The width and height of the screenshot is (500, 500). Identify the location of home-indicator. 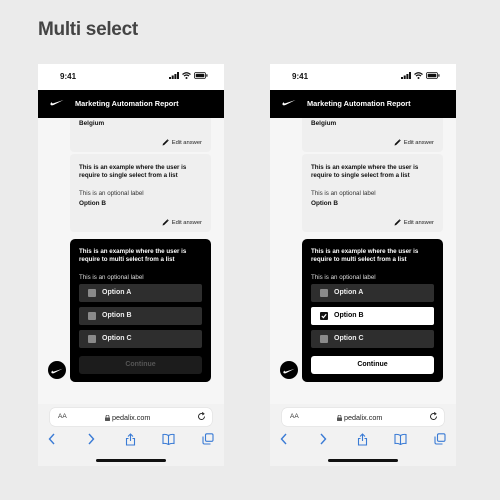
(131, 460).